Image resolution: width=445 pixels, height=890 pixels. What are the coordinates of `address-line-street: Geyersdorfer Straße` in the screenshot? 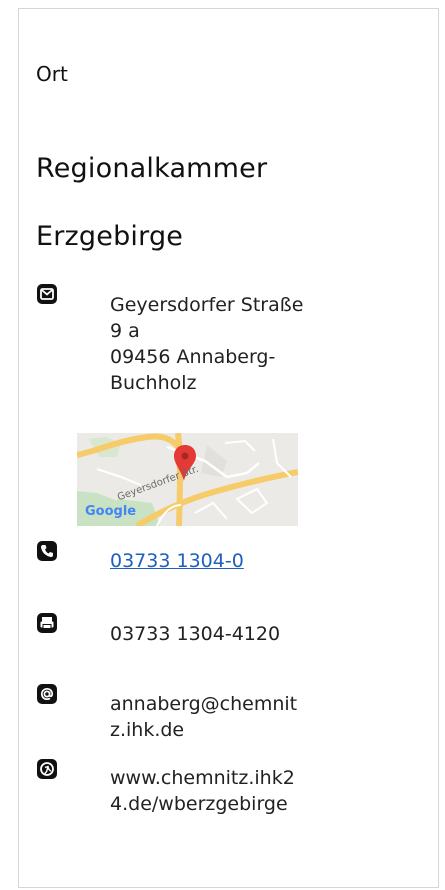 It's located at (207, 305).